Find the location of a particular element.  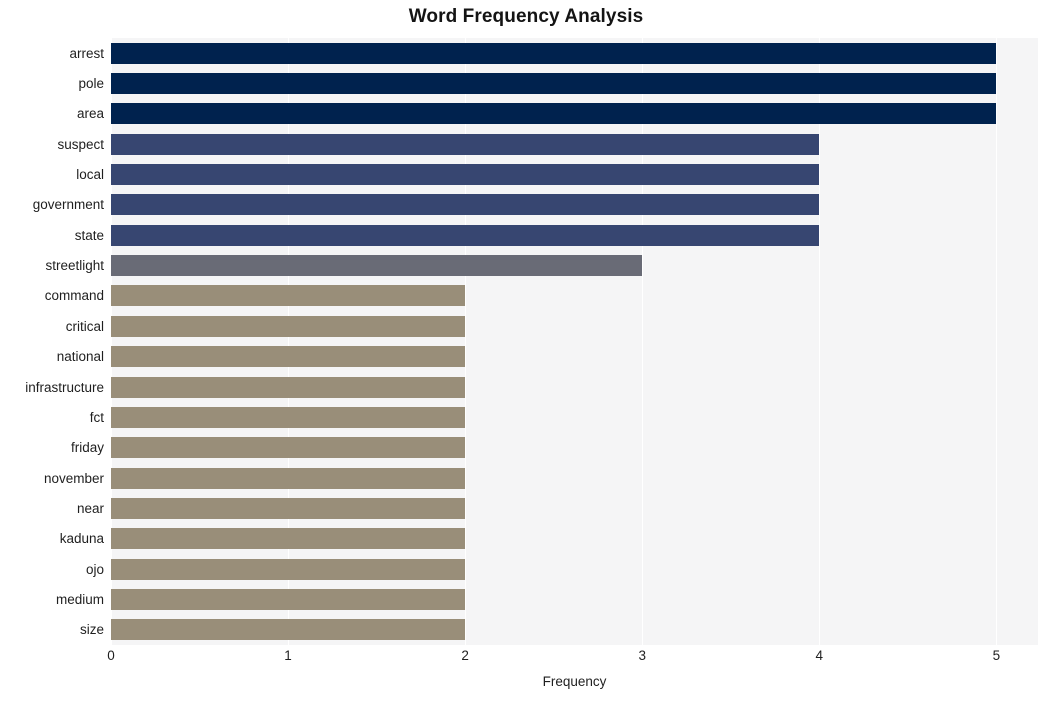

y-tick-label-pole: pole is located at coordinates (91, 84).